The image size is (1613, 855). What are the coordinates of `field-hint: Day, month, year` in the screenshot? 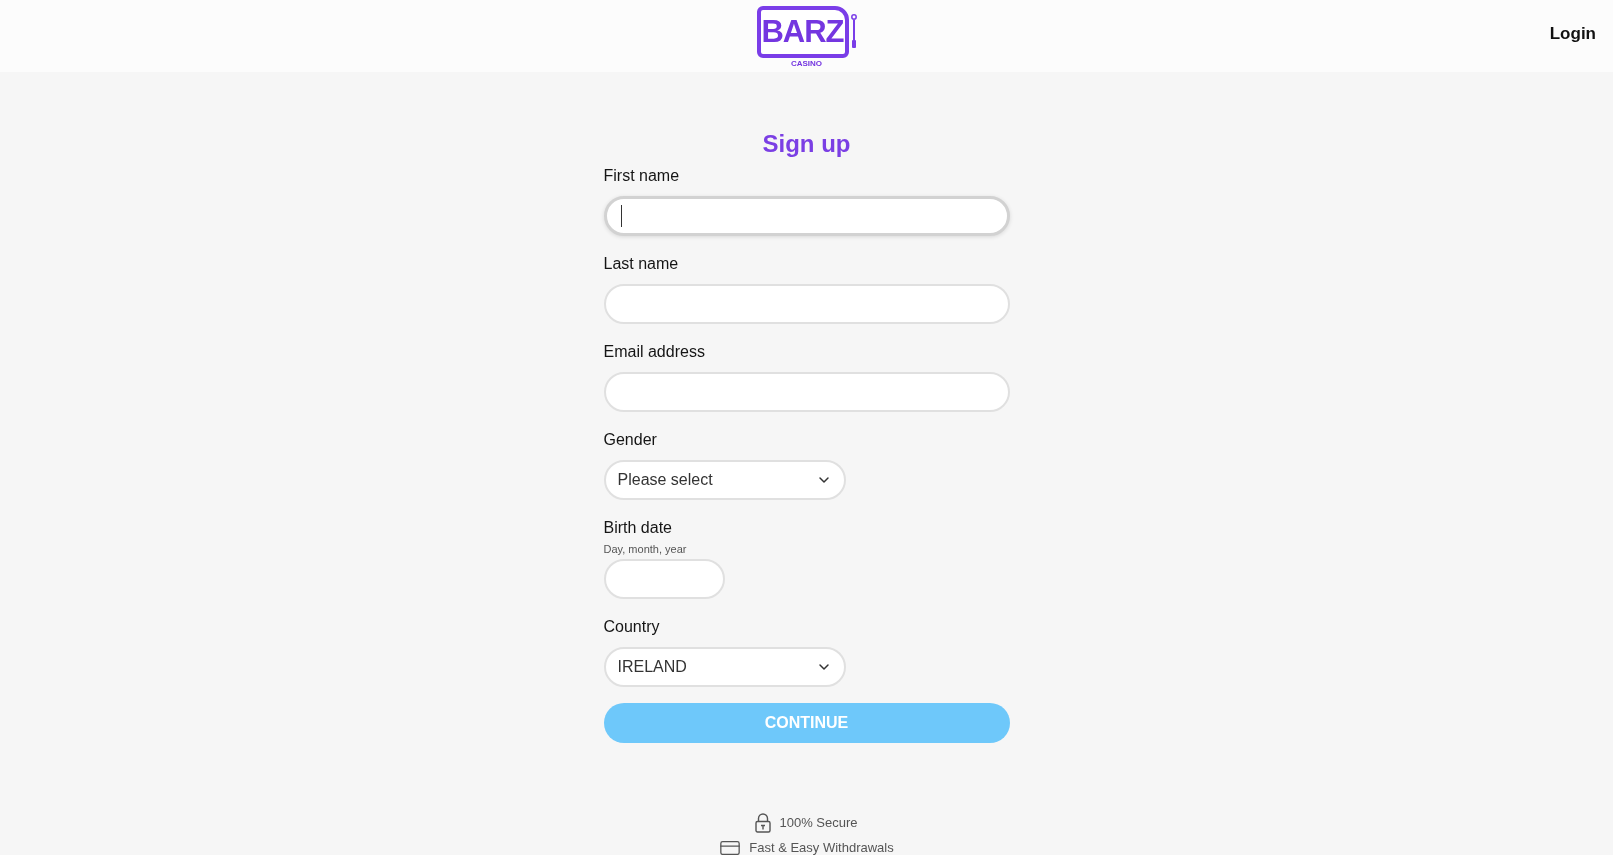 It's located at (645, 549).